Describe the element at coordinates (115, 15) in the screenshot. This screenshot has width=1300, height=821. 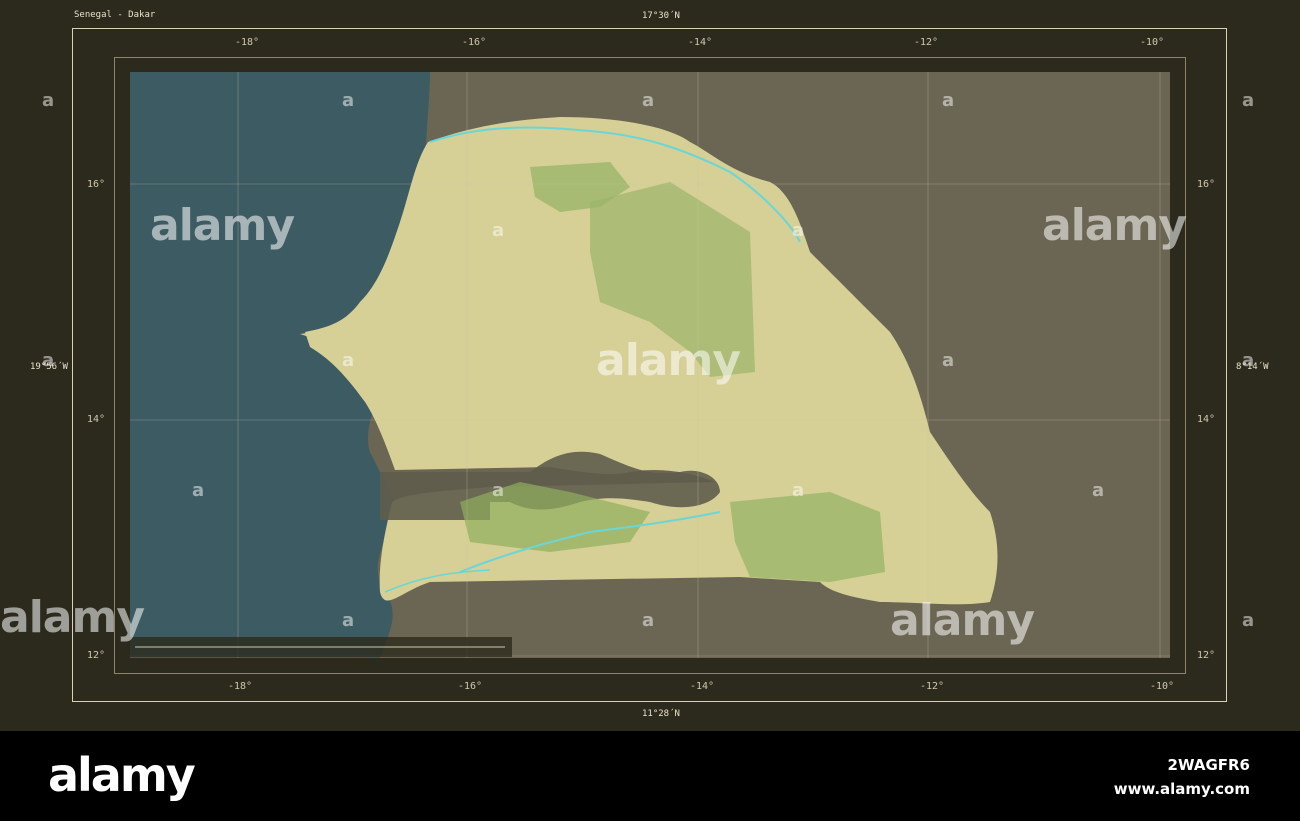
I see `map-title: Senegal - Dakar` at that location.